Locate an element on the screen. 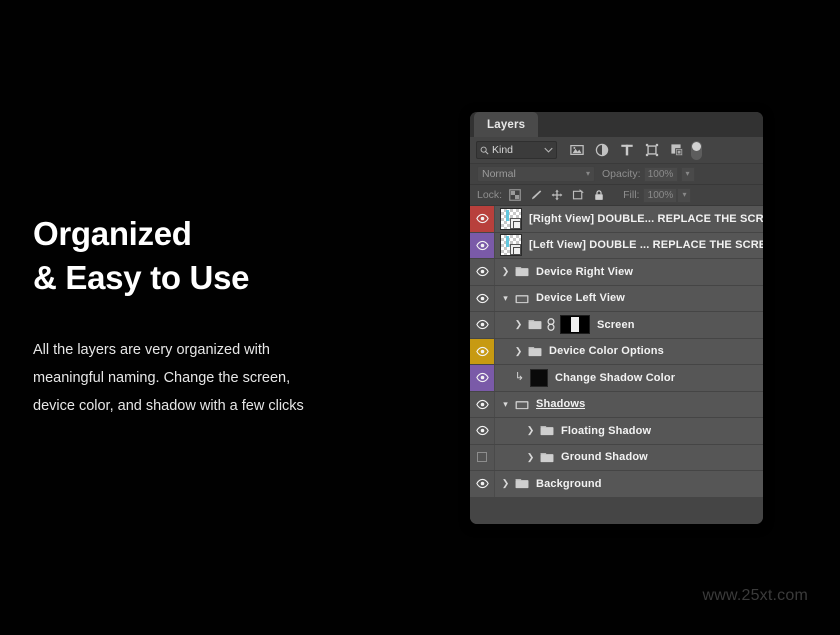 This screenshot has width=840, height=635. watermark: www.25xt.com is located at coordinates (755, 595).